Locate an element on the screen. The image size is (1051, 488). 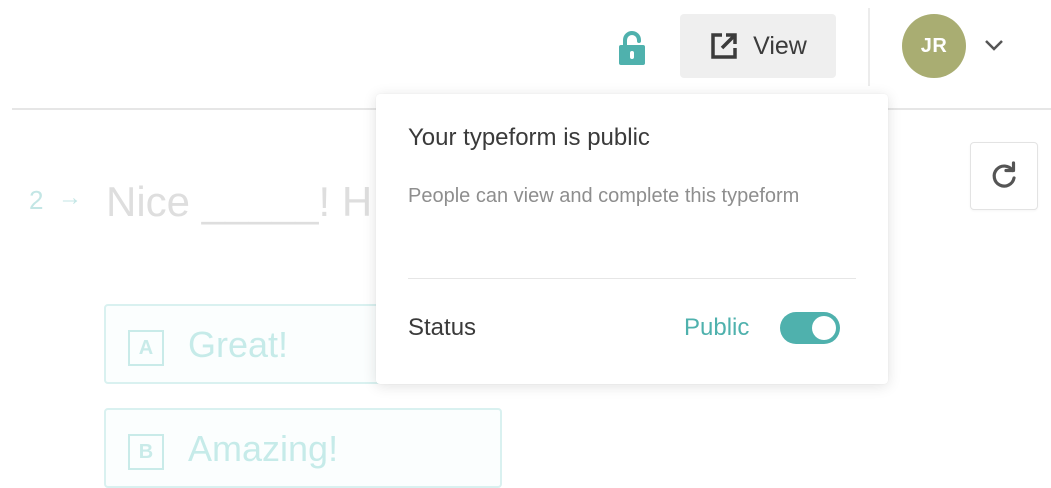
avatar: JR is located at coordinates (934, 46).